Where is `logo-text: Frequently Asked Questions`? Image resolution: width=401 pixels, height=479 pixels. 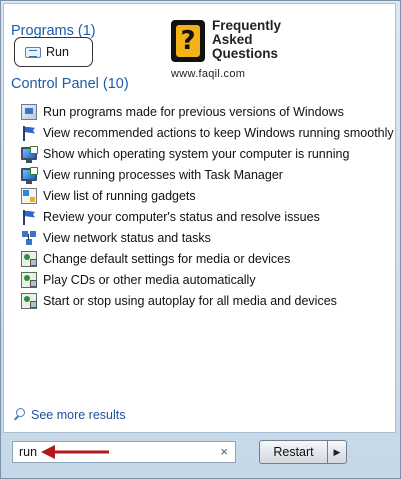 logo-text: Frequently Asked Questions is located at coordinates (247, 39).